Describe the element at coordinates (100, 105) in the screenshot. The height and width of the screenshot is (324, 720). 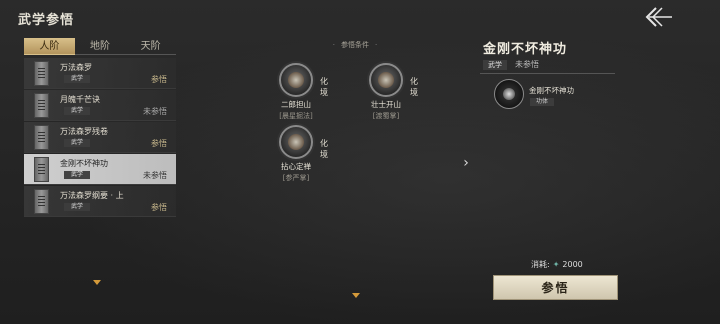
I see `list-item: 月魄千芒诀 武学 未参悟` at that location.